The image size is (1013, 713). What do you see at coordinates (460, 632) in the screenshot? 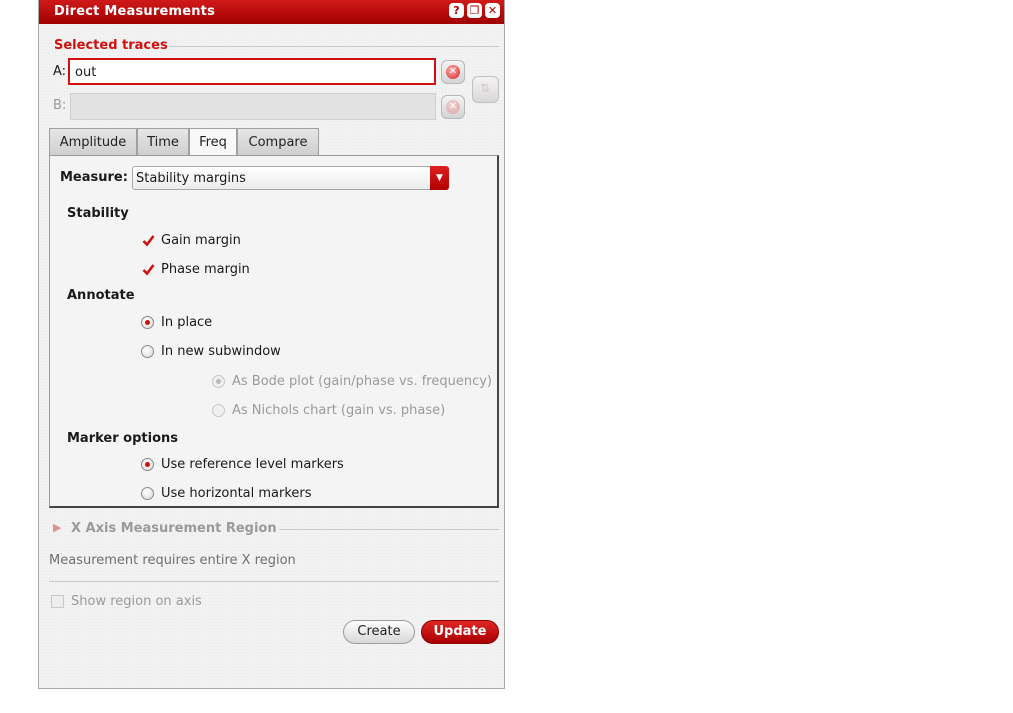
I see `update-button: Update` at bounding box center [460, 632].